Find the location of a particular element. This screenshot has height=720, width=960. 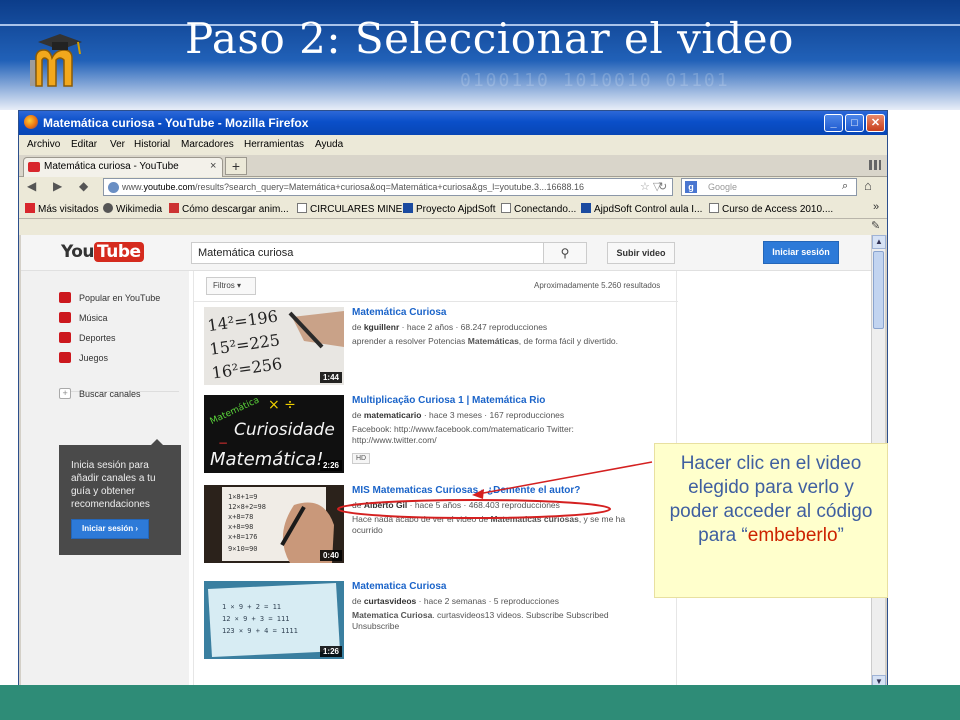

meta-text: · hace 2 semanas · 5 reproducciones is located at coordinates (487, 601).